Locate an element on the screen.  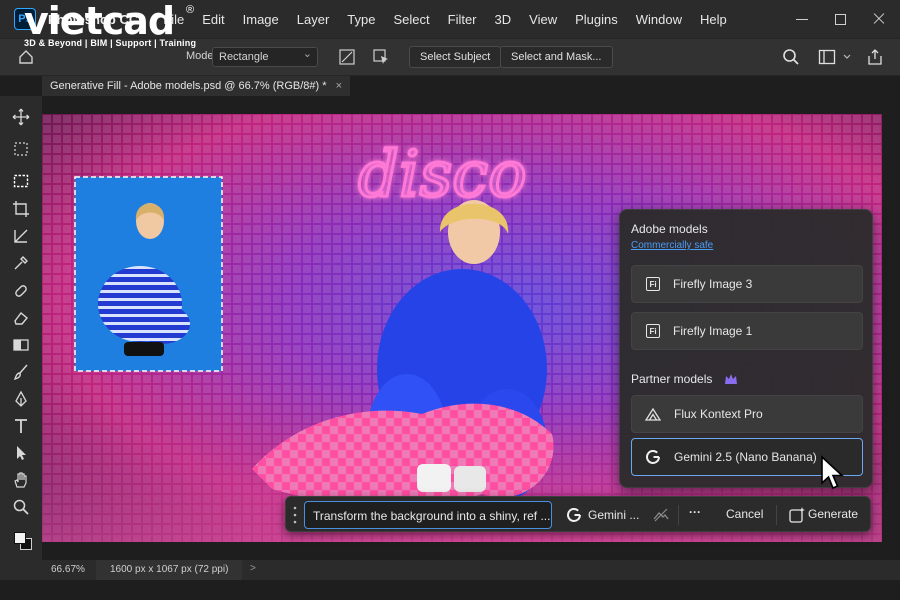
model-option-label: Firefly Image 1 is located at coordinates (713, 331).